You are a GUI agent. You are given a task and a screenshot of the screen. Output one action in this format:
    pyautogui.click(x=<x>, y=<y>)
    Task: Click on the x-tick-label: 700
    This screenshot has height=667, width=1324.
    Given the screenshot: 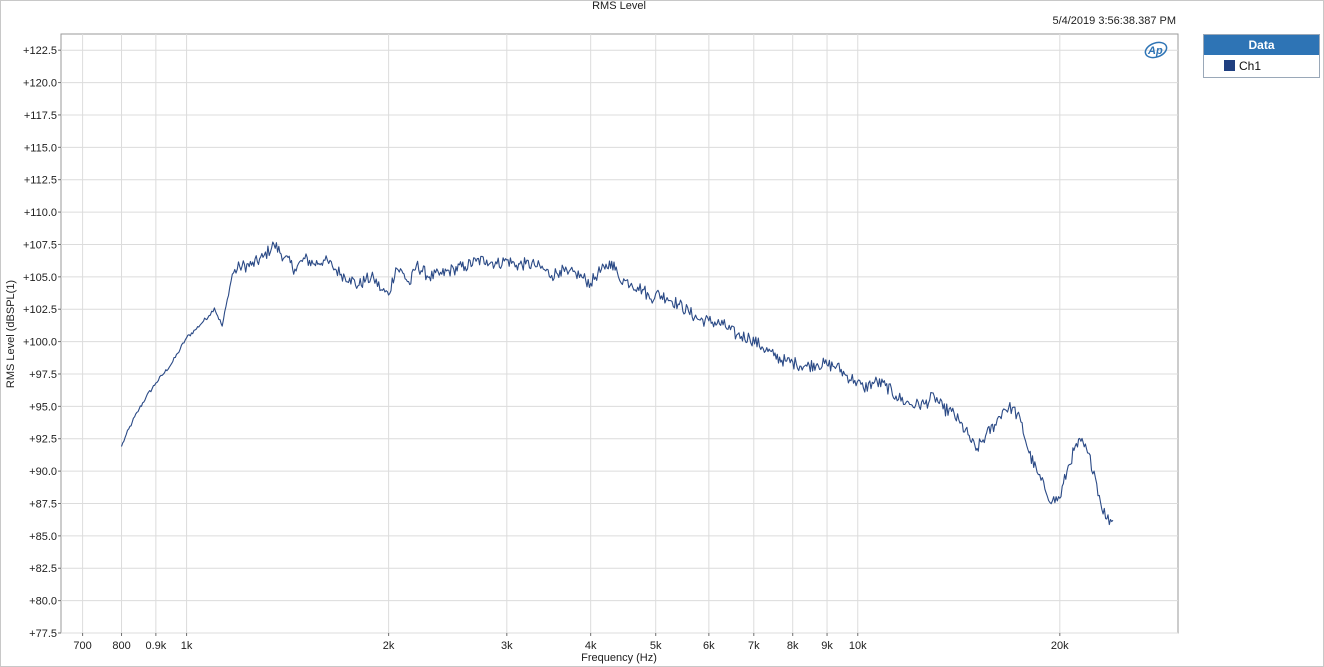 What is the action you would take?
    pyautogui.click(x=82, y=646)
    